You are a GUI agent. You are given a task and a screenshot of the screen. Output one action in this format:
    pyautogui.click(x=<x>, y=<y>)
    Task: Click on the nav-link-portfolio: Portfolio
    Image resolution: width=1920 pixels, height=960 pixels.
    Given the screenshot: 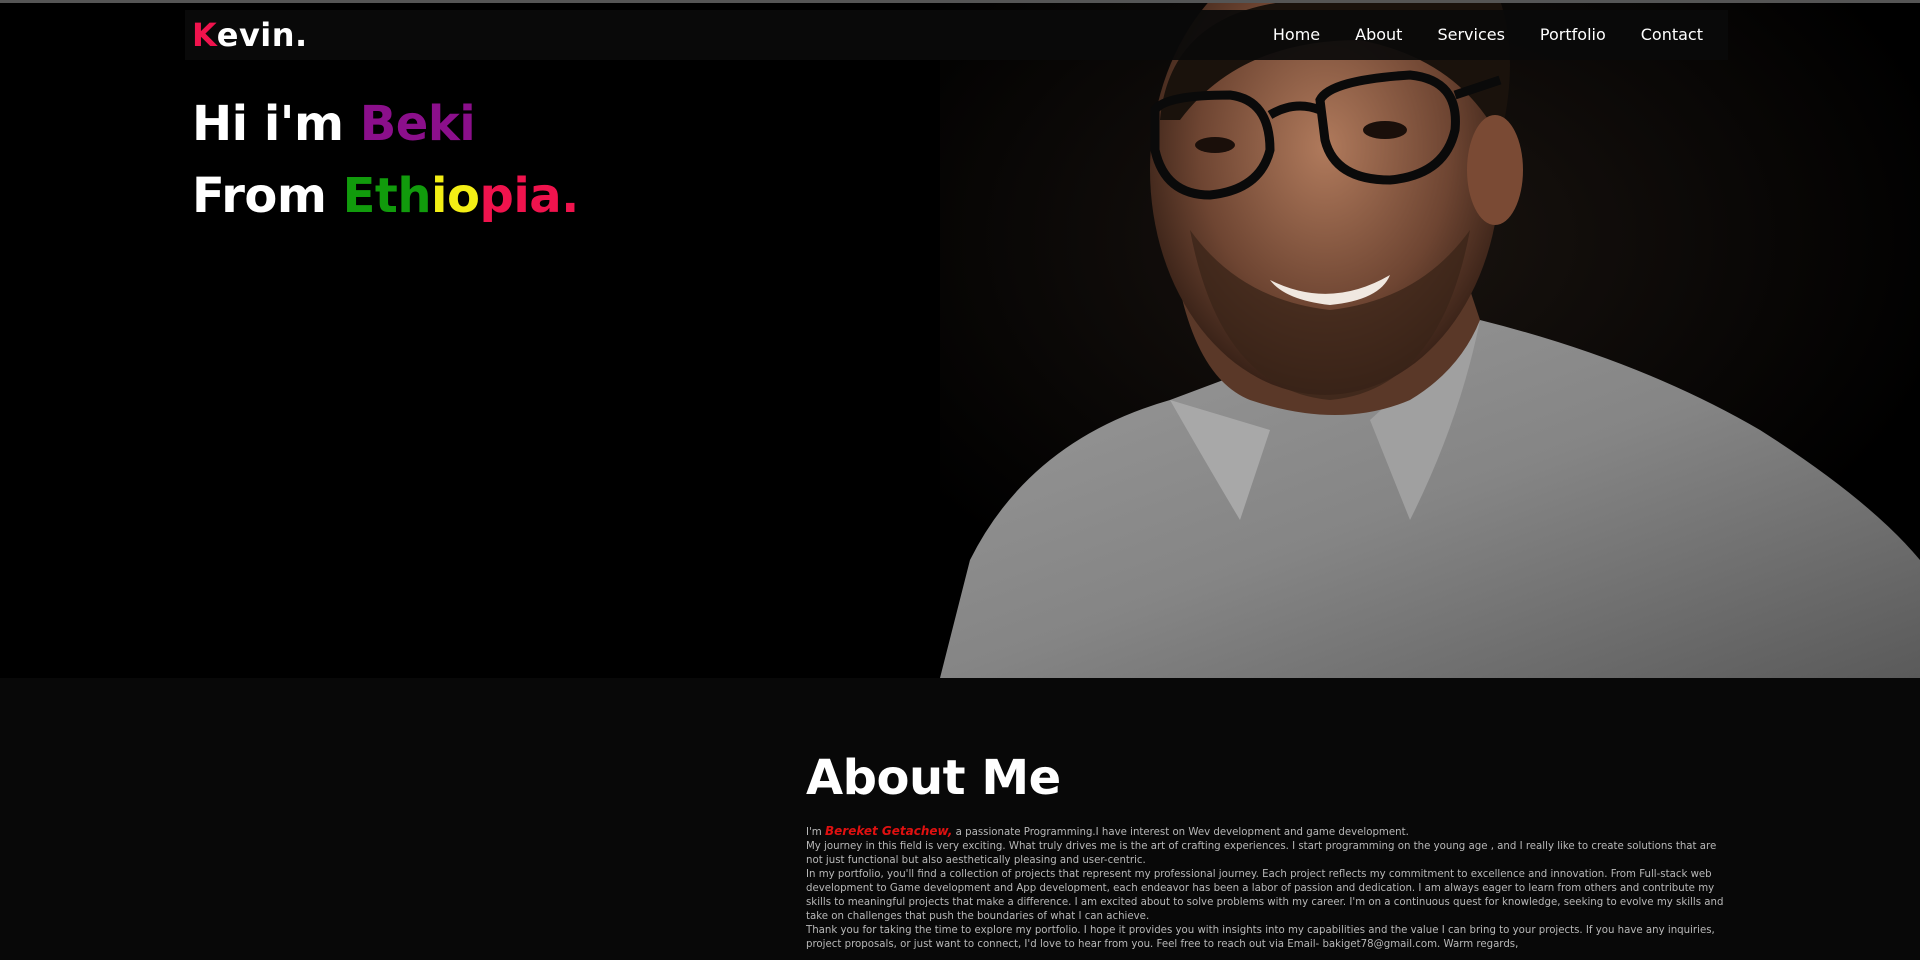 What is the action you would take?
    pyautogui.click(x=1573, y=34)
    